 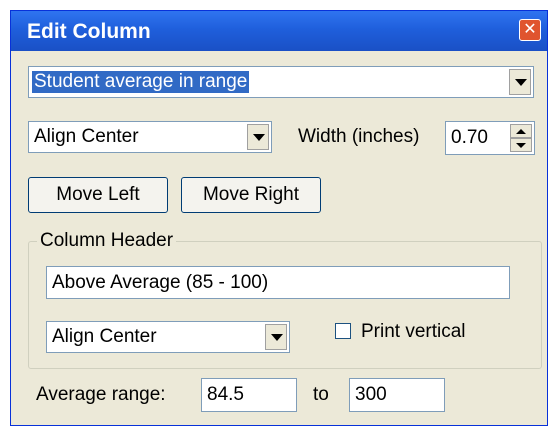 What do you see at coordinates (101, 394) in the screenshot?
I see `average-range-label: Average range:` at bounding box center [101, 394].